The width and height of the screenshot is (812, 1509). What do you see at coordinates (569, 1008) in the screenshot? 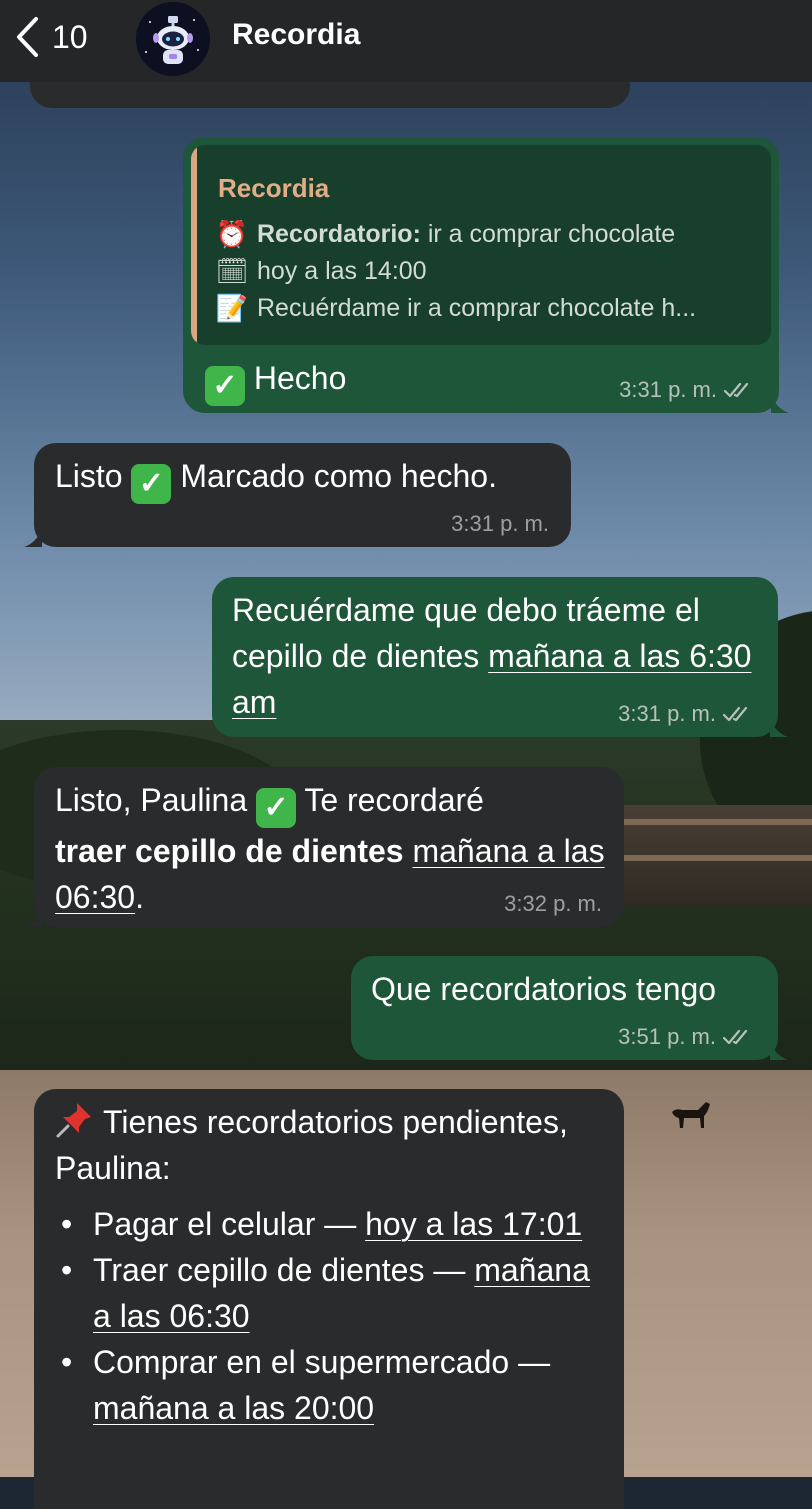
I see `message-bubble-outgoing: Que recordatorios tengo 3:51 p. m.` at bounding box center [569, 1008].